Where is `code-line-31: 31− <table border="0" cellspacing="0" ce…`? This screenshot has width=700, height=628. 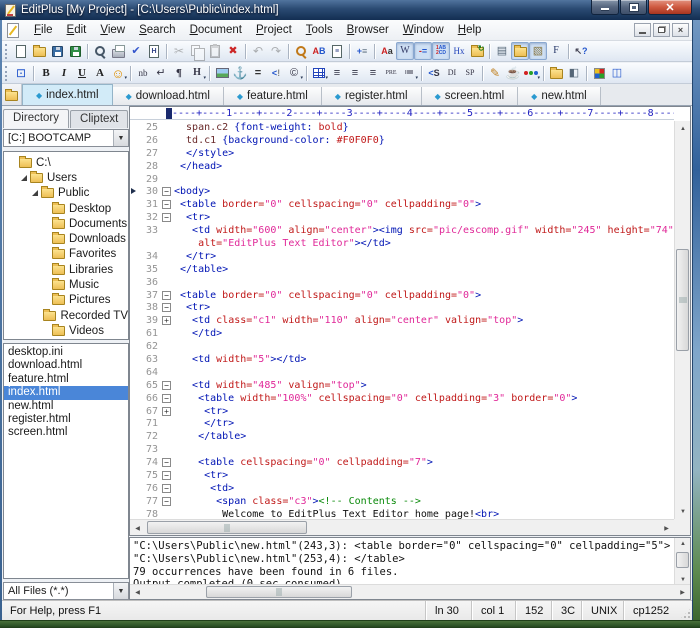 code-line-31: 31− <table border="0" cellspacing="0" ce… is located at coordinates (402, 204).